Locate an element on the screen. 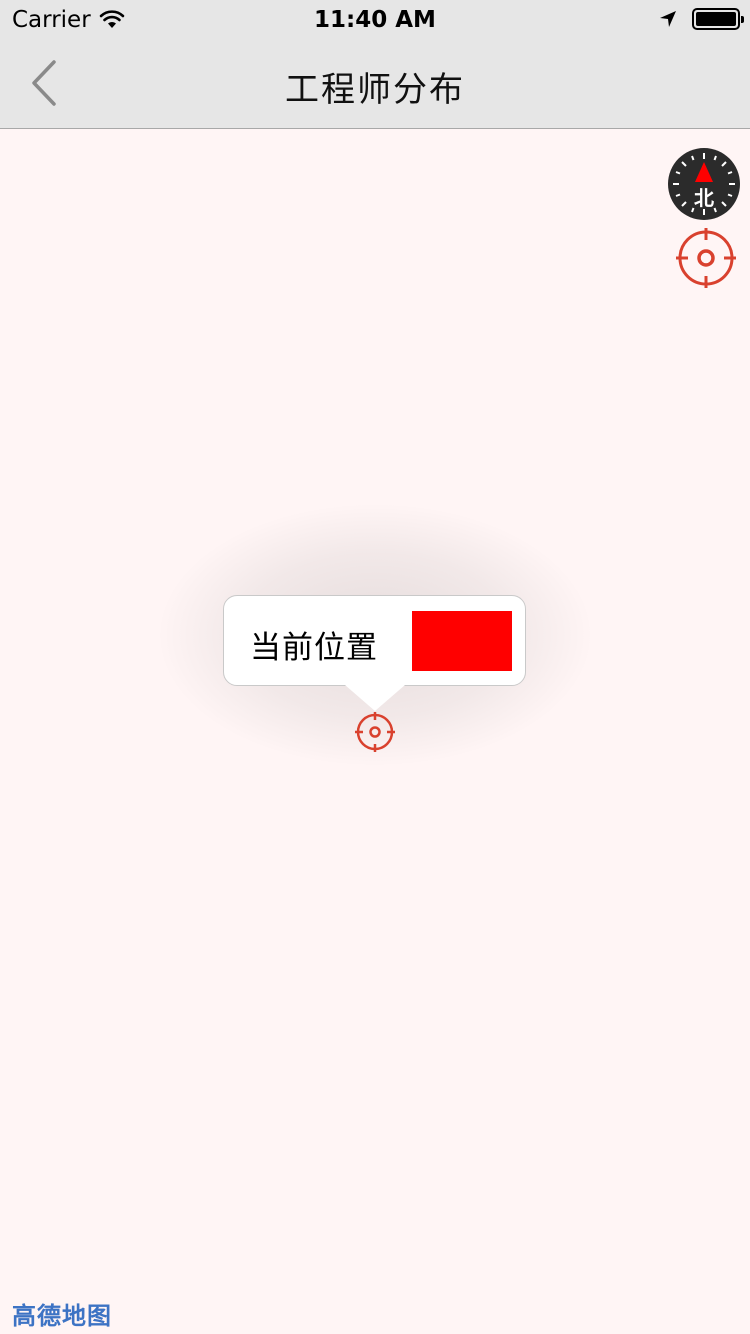 The width and height of the screenshot is (750, 1334). status-bar: Carrier 11:40 AM is located at coordinates (375, 20).